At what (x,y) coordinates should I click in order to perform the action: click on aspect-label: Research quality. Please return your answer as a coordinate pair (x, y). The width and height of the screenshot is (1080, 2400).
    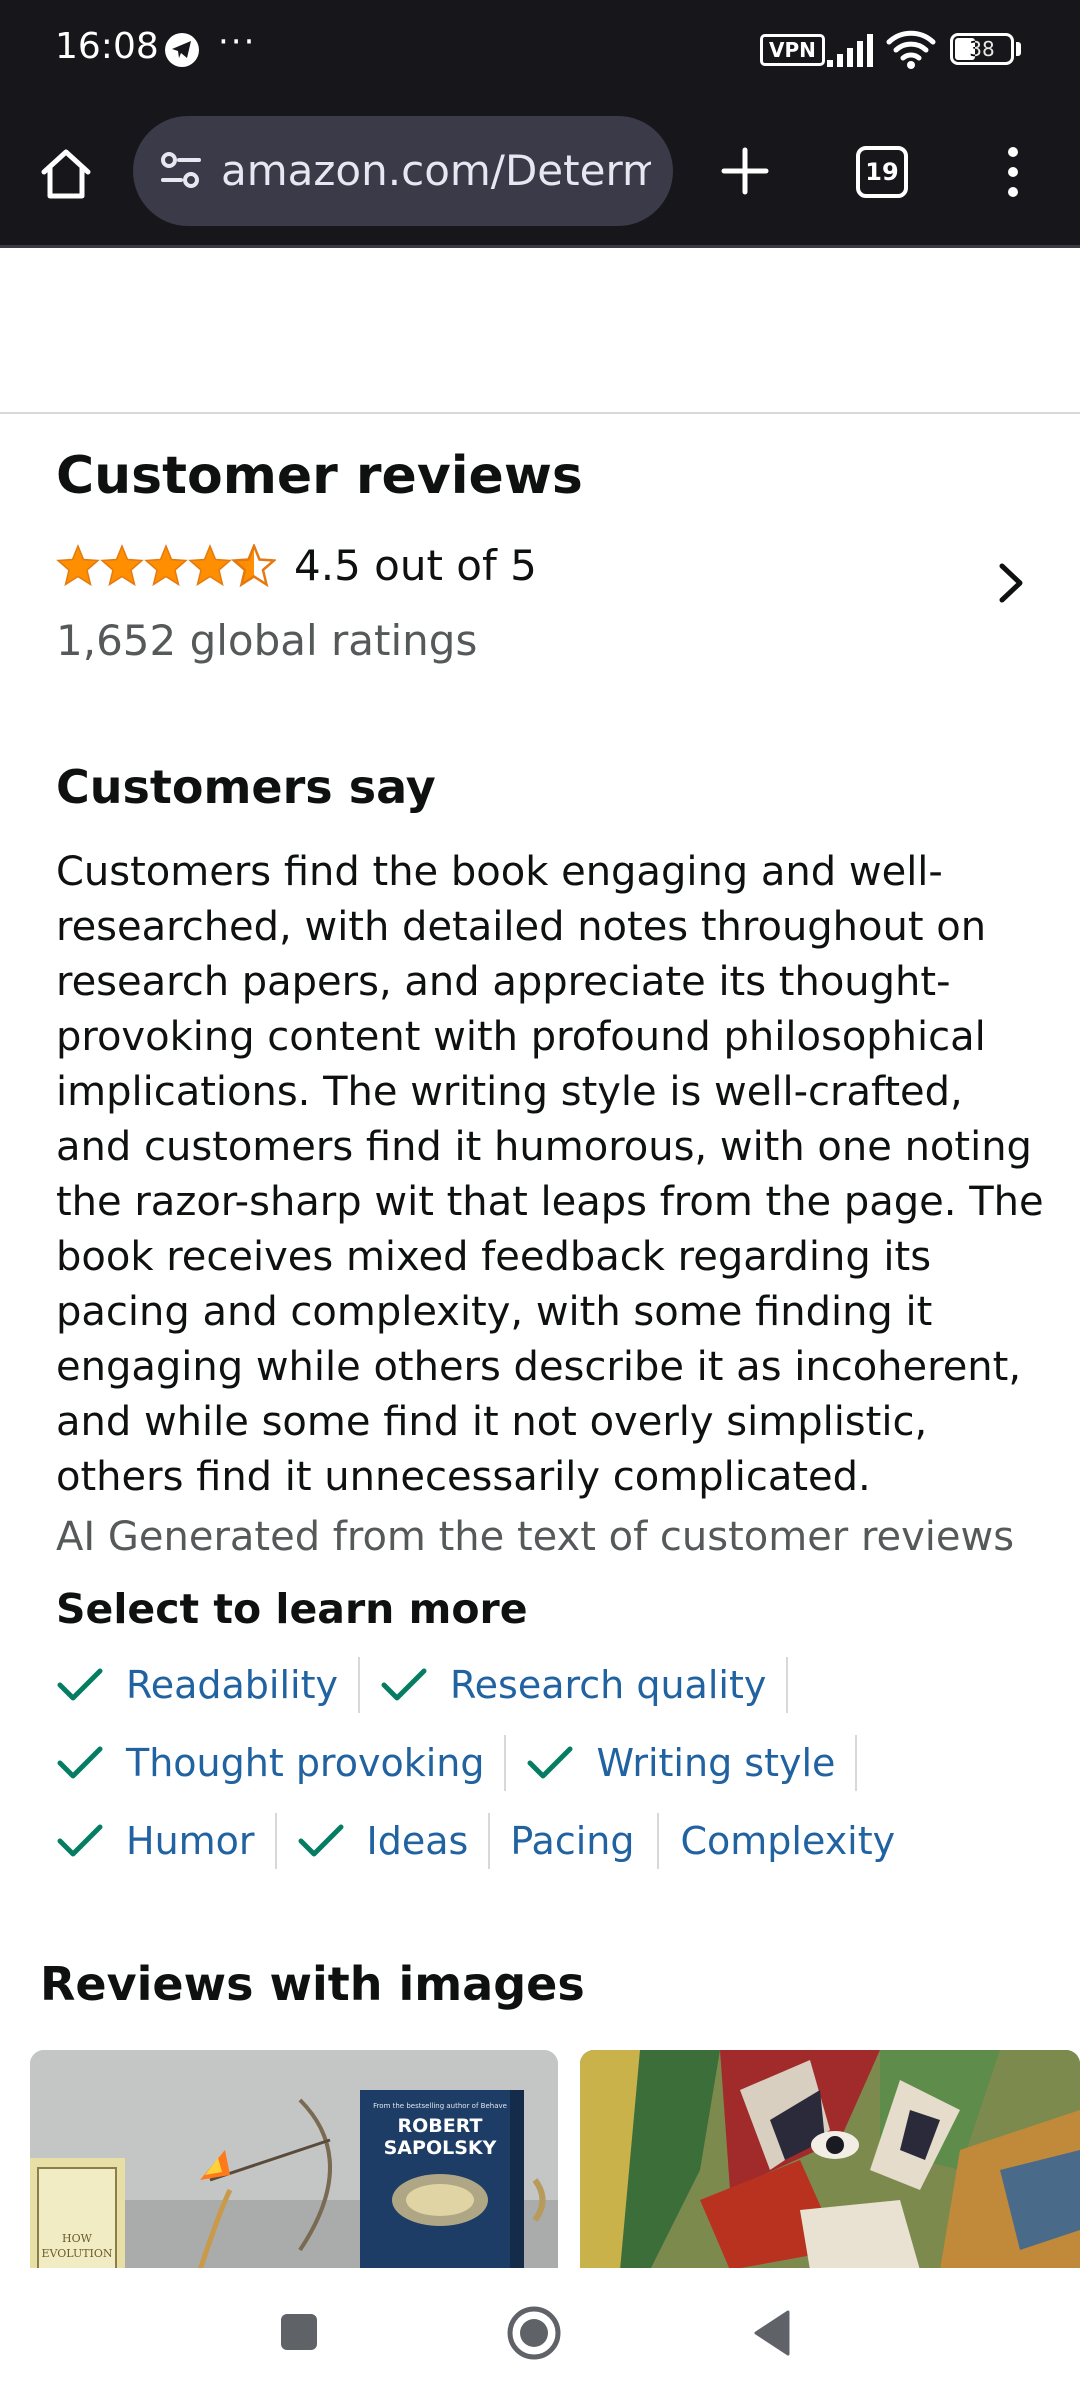
    Looking at the image, I should click on (608, 1685).